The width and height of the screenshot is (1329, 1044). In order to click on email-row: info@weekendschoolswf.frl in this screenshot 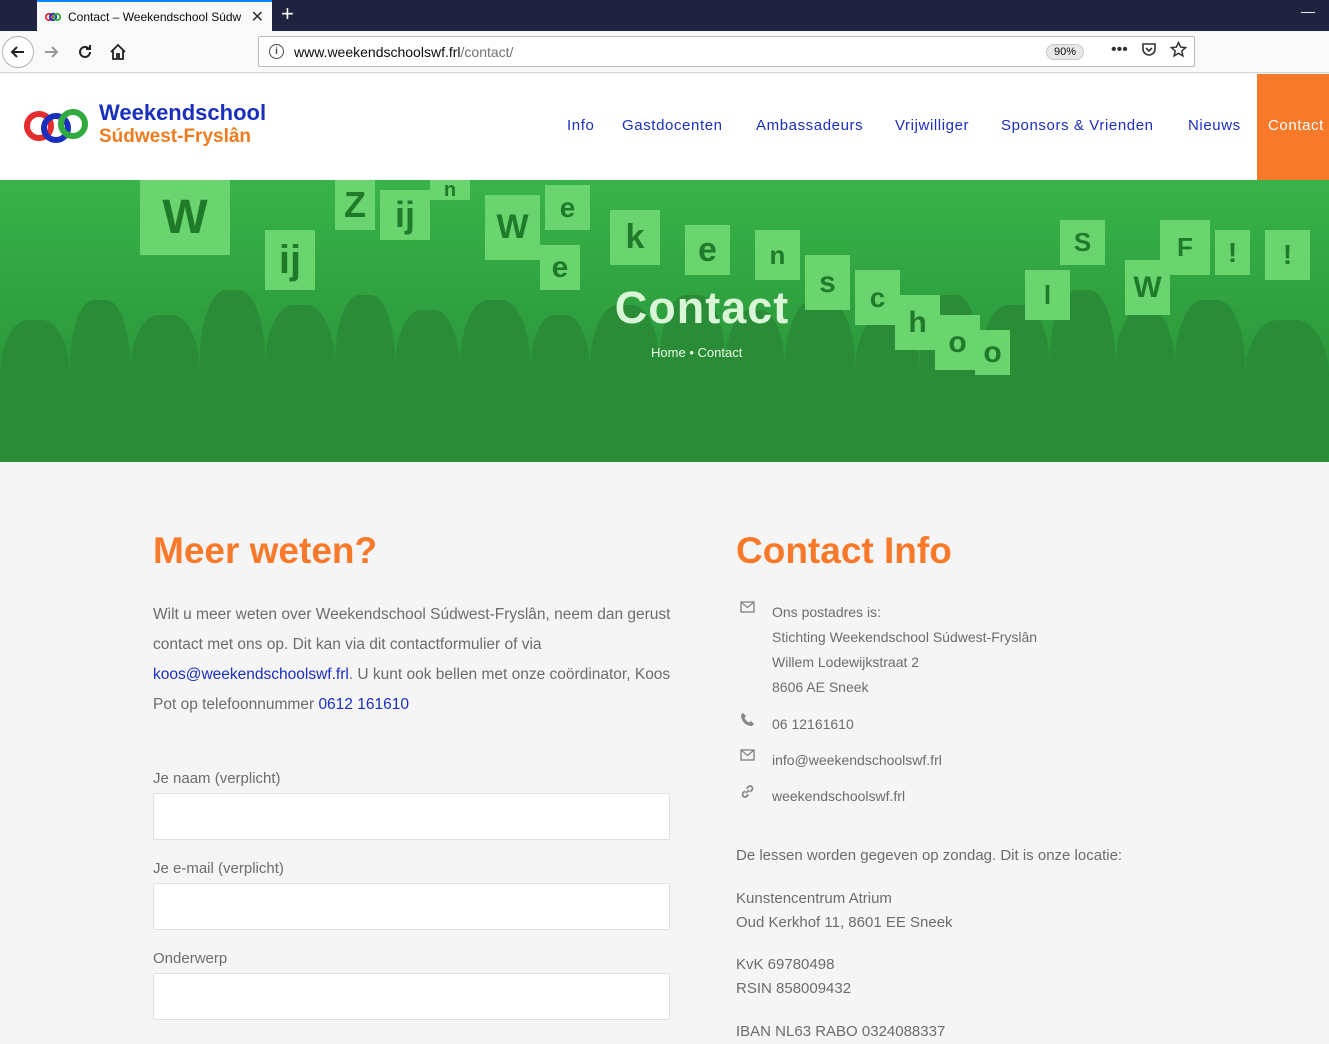, I will do `click(839, 760)`.